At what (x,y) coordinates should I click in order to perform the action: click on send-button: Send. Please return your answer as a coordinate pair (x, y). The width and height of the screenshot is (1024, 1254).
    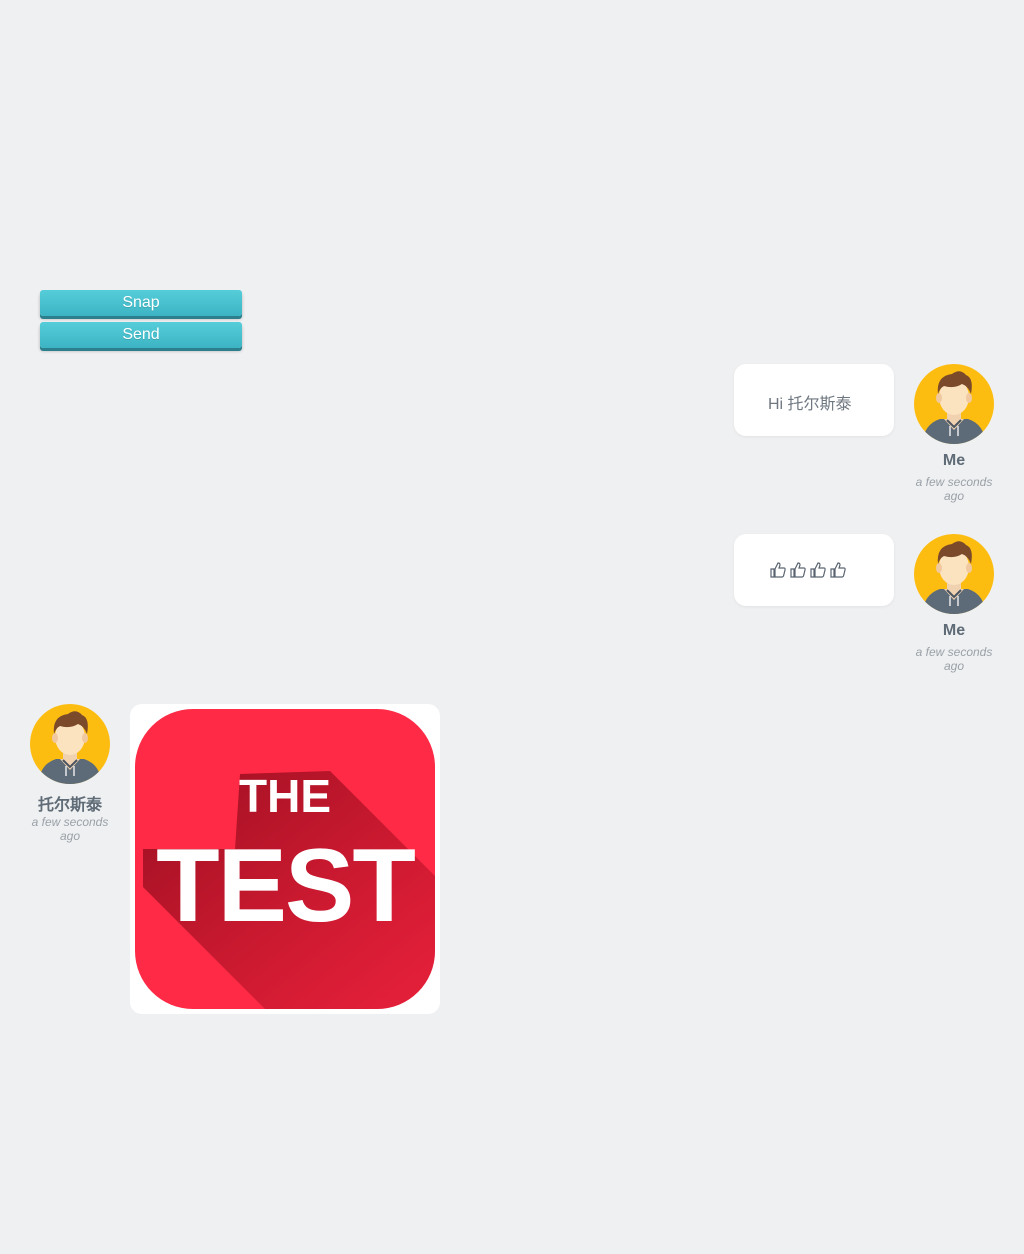
    Looking at the image, I should click on (141, 335).